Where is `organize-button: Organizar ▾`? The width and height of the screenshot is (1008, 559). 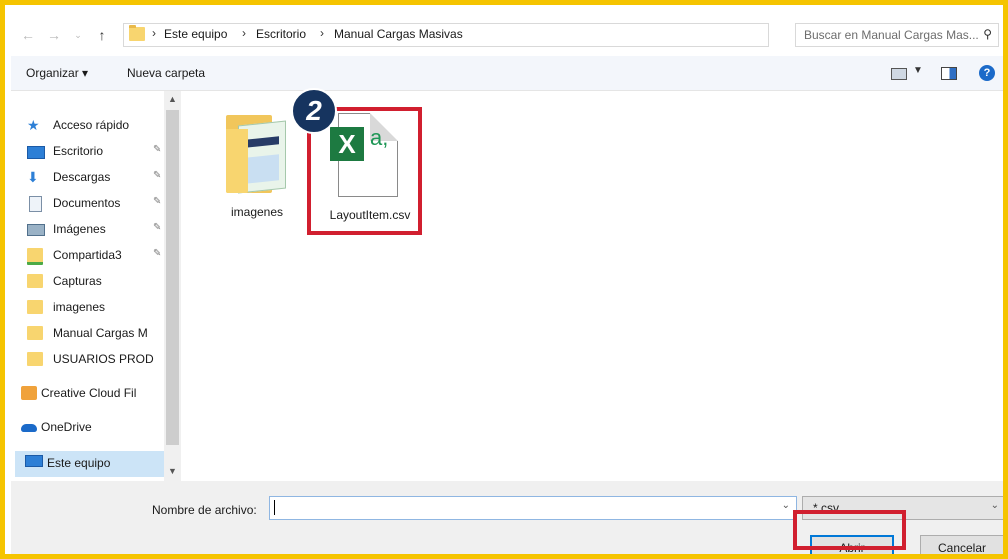
organize-button: Organizar ▾ is located at coordinates (57, 73).